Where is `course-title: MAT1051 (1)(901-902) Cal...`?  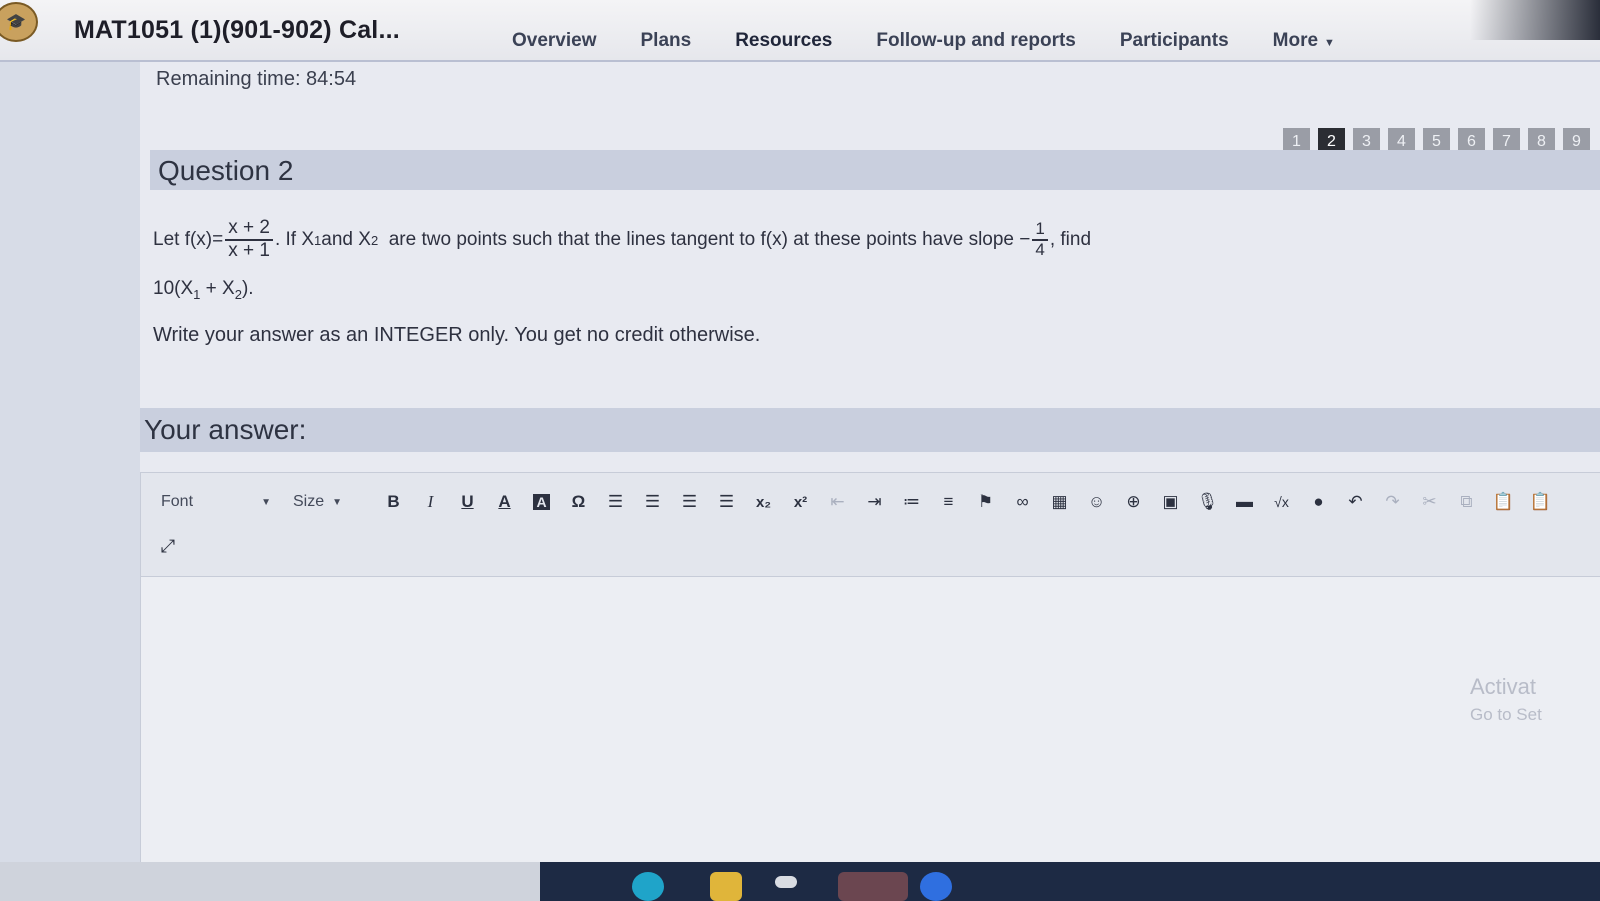
course-title: MAT1051 (1)(901-902) Cal... is located at coordinates (237, 30).